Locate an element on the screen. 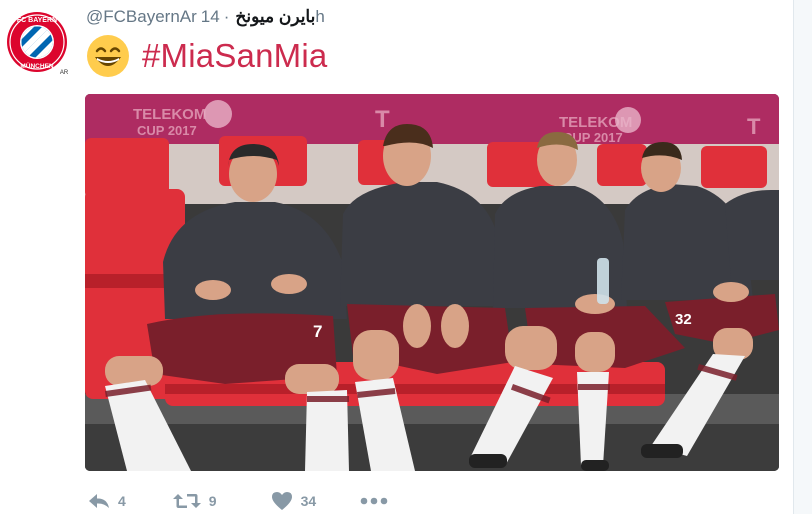 This screenshot has width=812, height=514. retweet-button: 9 is located at coordinates (194, 501).